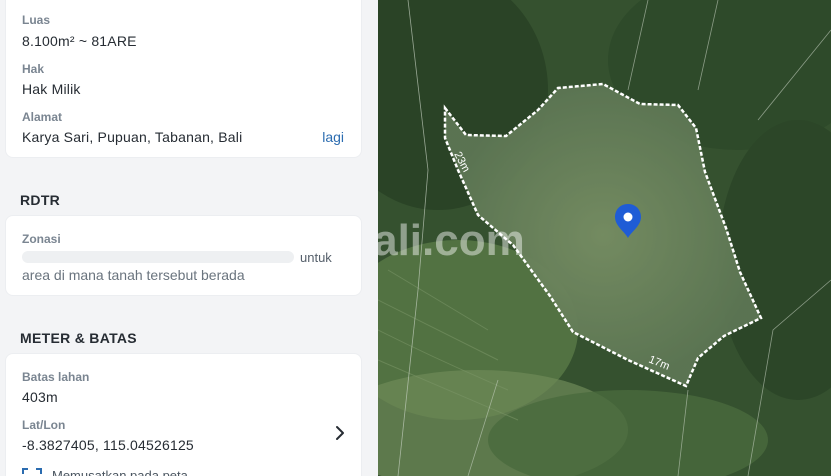  What do you see at coordinates (78, 338) in the screenshot?
I see `meter-section-title: METER & BATAS` at bounding box center [78, 338].